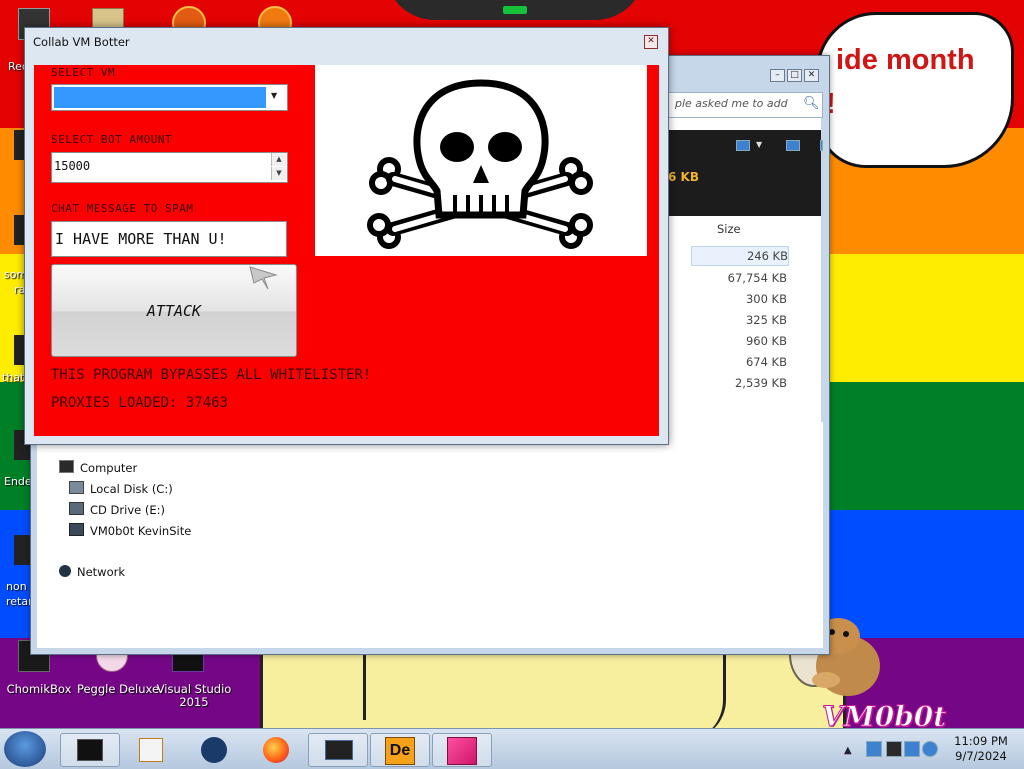  I want to click on taskbar-item-media-player, so click(152, 750).